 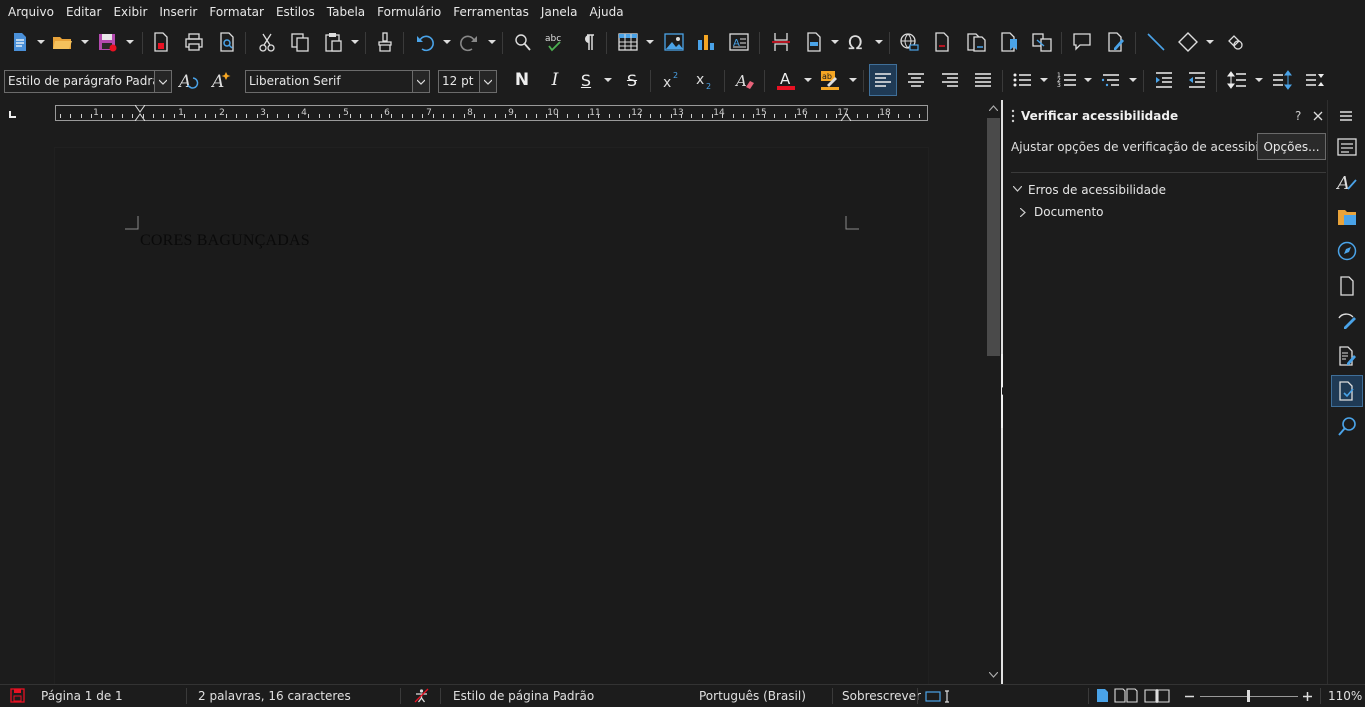 What do you see at coordinates (227, 42) in the screenshot?
I see `print-preview-button` at bounding box center [227, 42].